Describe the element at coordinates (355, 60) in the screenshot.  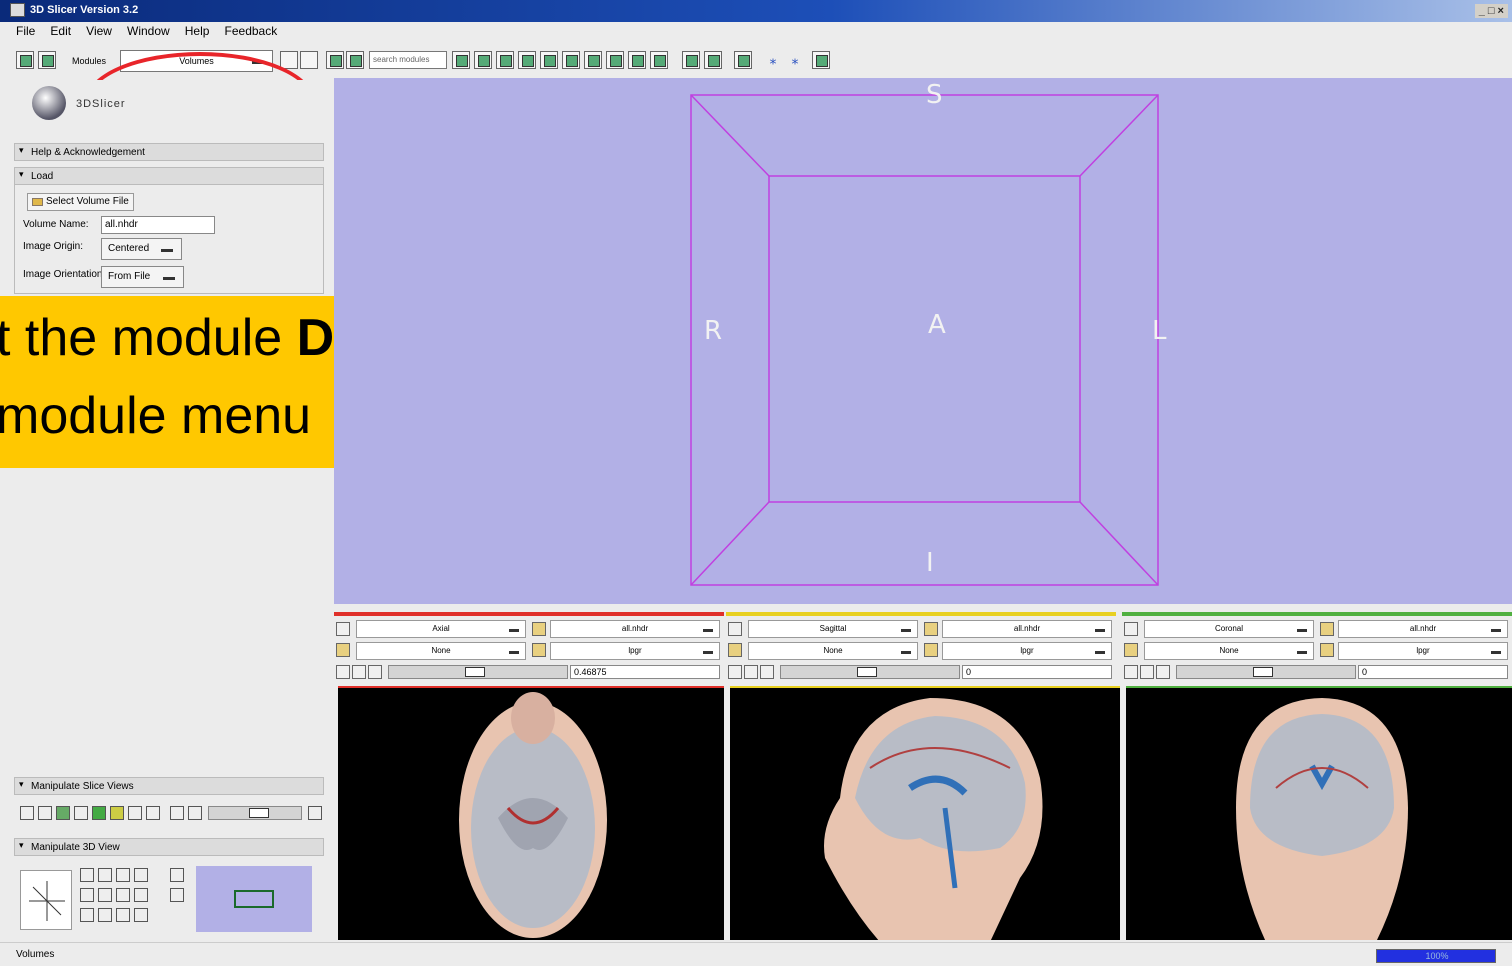
I see `module-list-icon` at that location.